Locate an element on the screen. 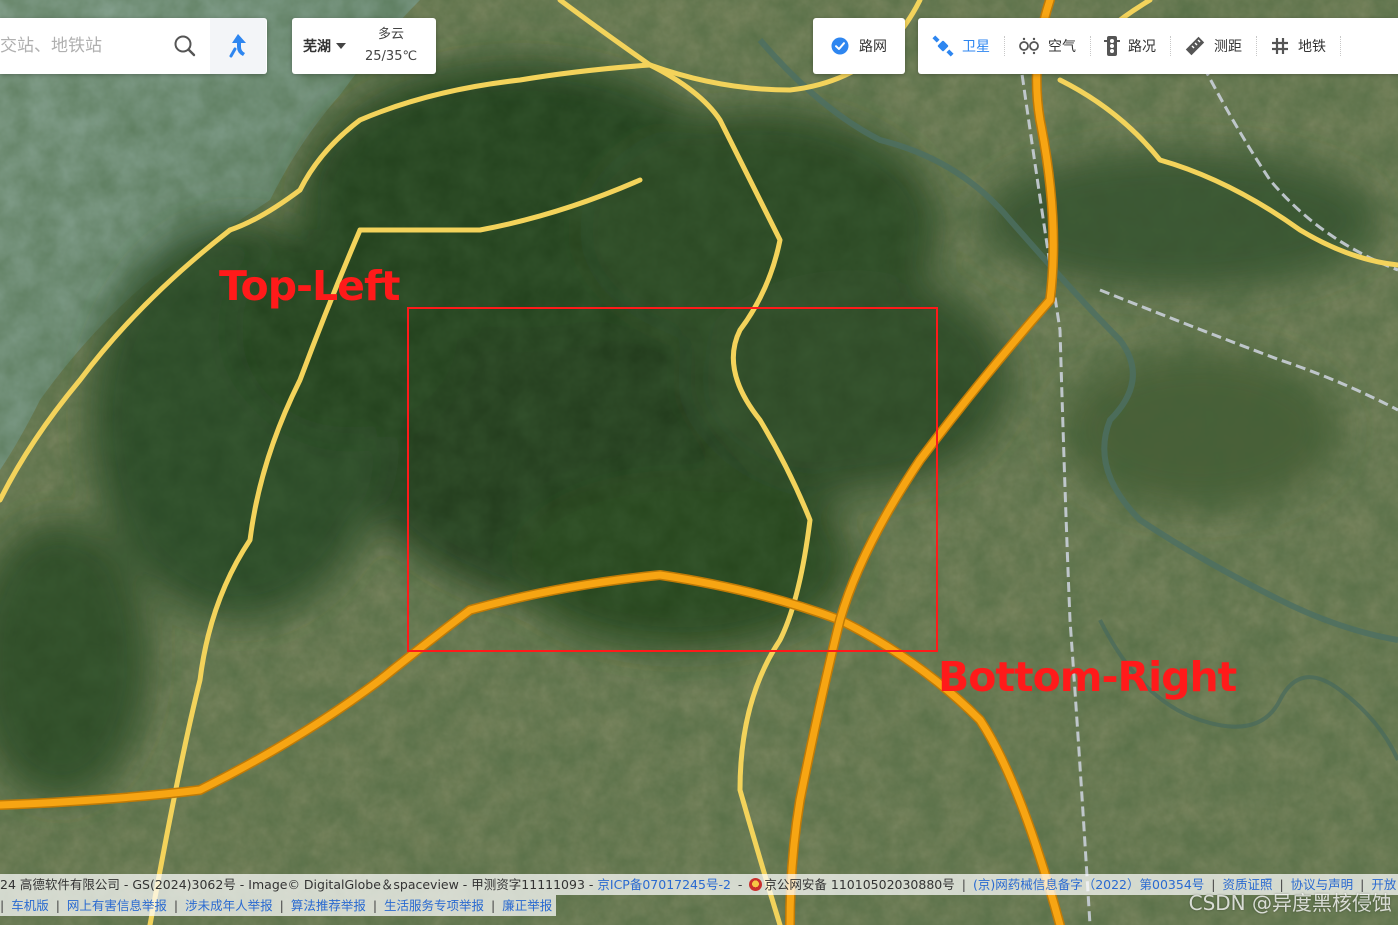 The image size is (1398, 925). selection-rectangle is located at coordinates (672, 479).